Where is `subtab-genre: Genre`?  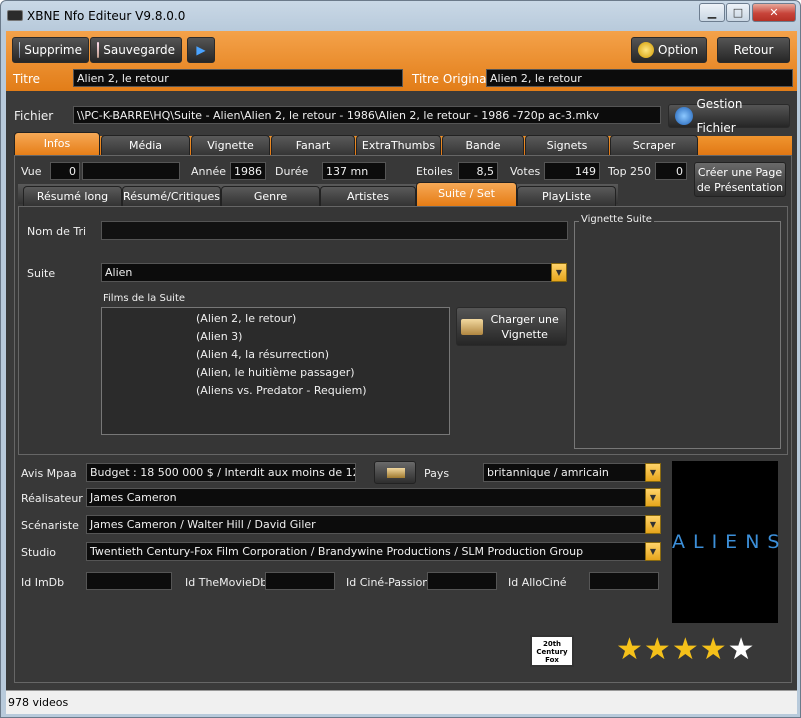
subtab-genre: Genre is located at coordinates (270, 196).